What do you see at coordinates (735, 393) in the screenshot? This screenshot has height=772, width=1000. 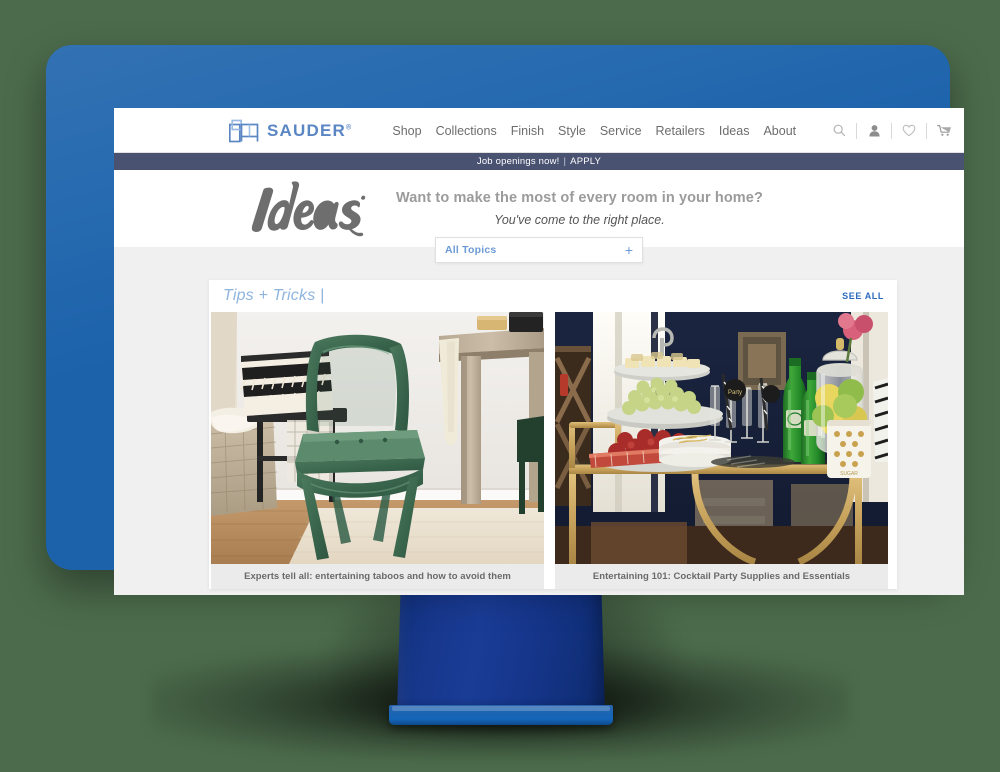 I see `svg-text: Party` at bounding box center [735, 393].